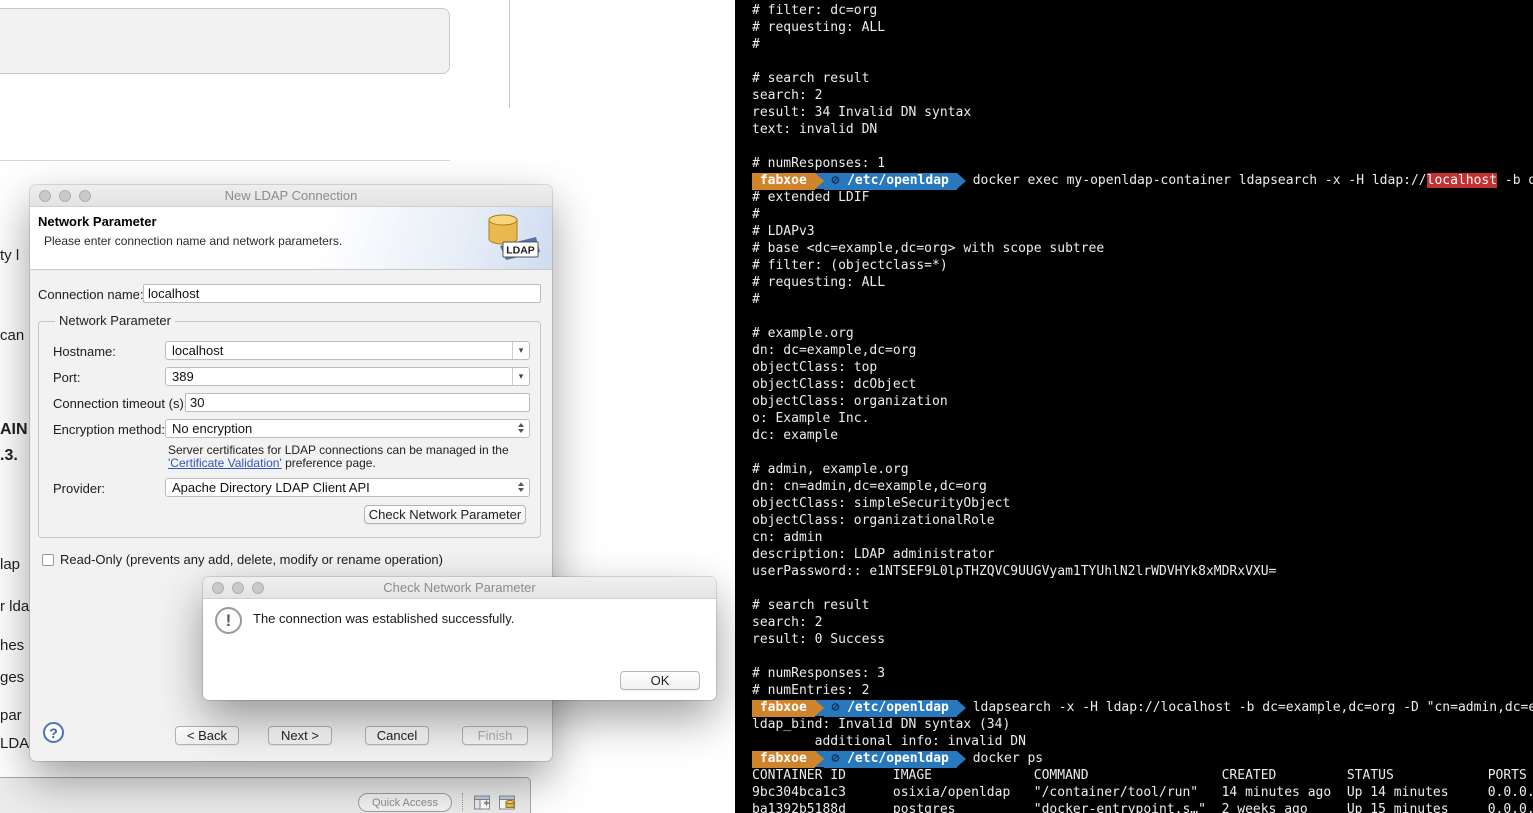 The image size is (1533, 813). I want to click on wizard-step-title: Network Parameter, so click(97, 221).